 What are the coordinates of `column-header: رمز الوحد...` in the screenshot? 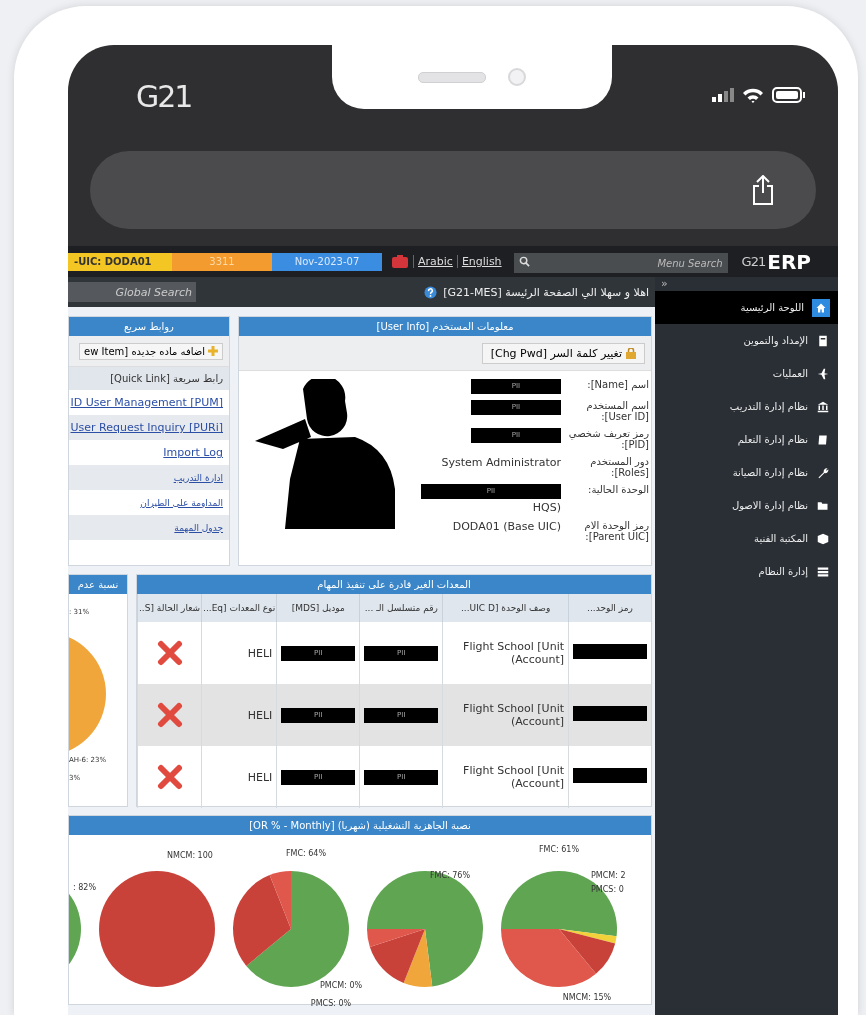 It's located at (609, 608).